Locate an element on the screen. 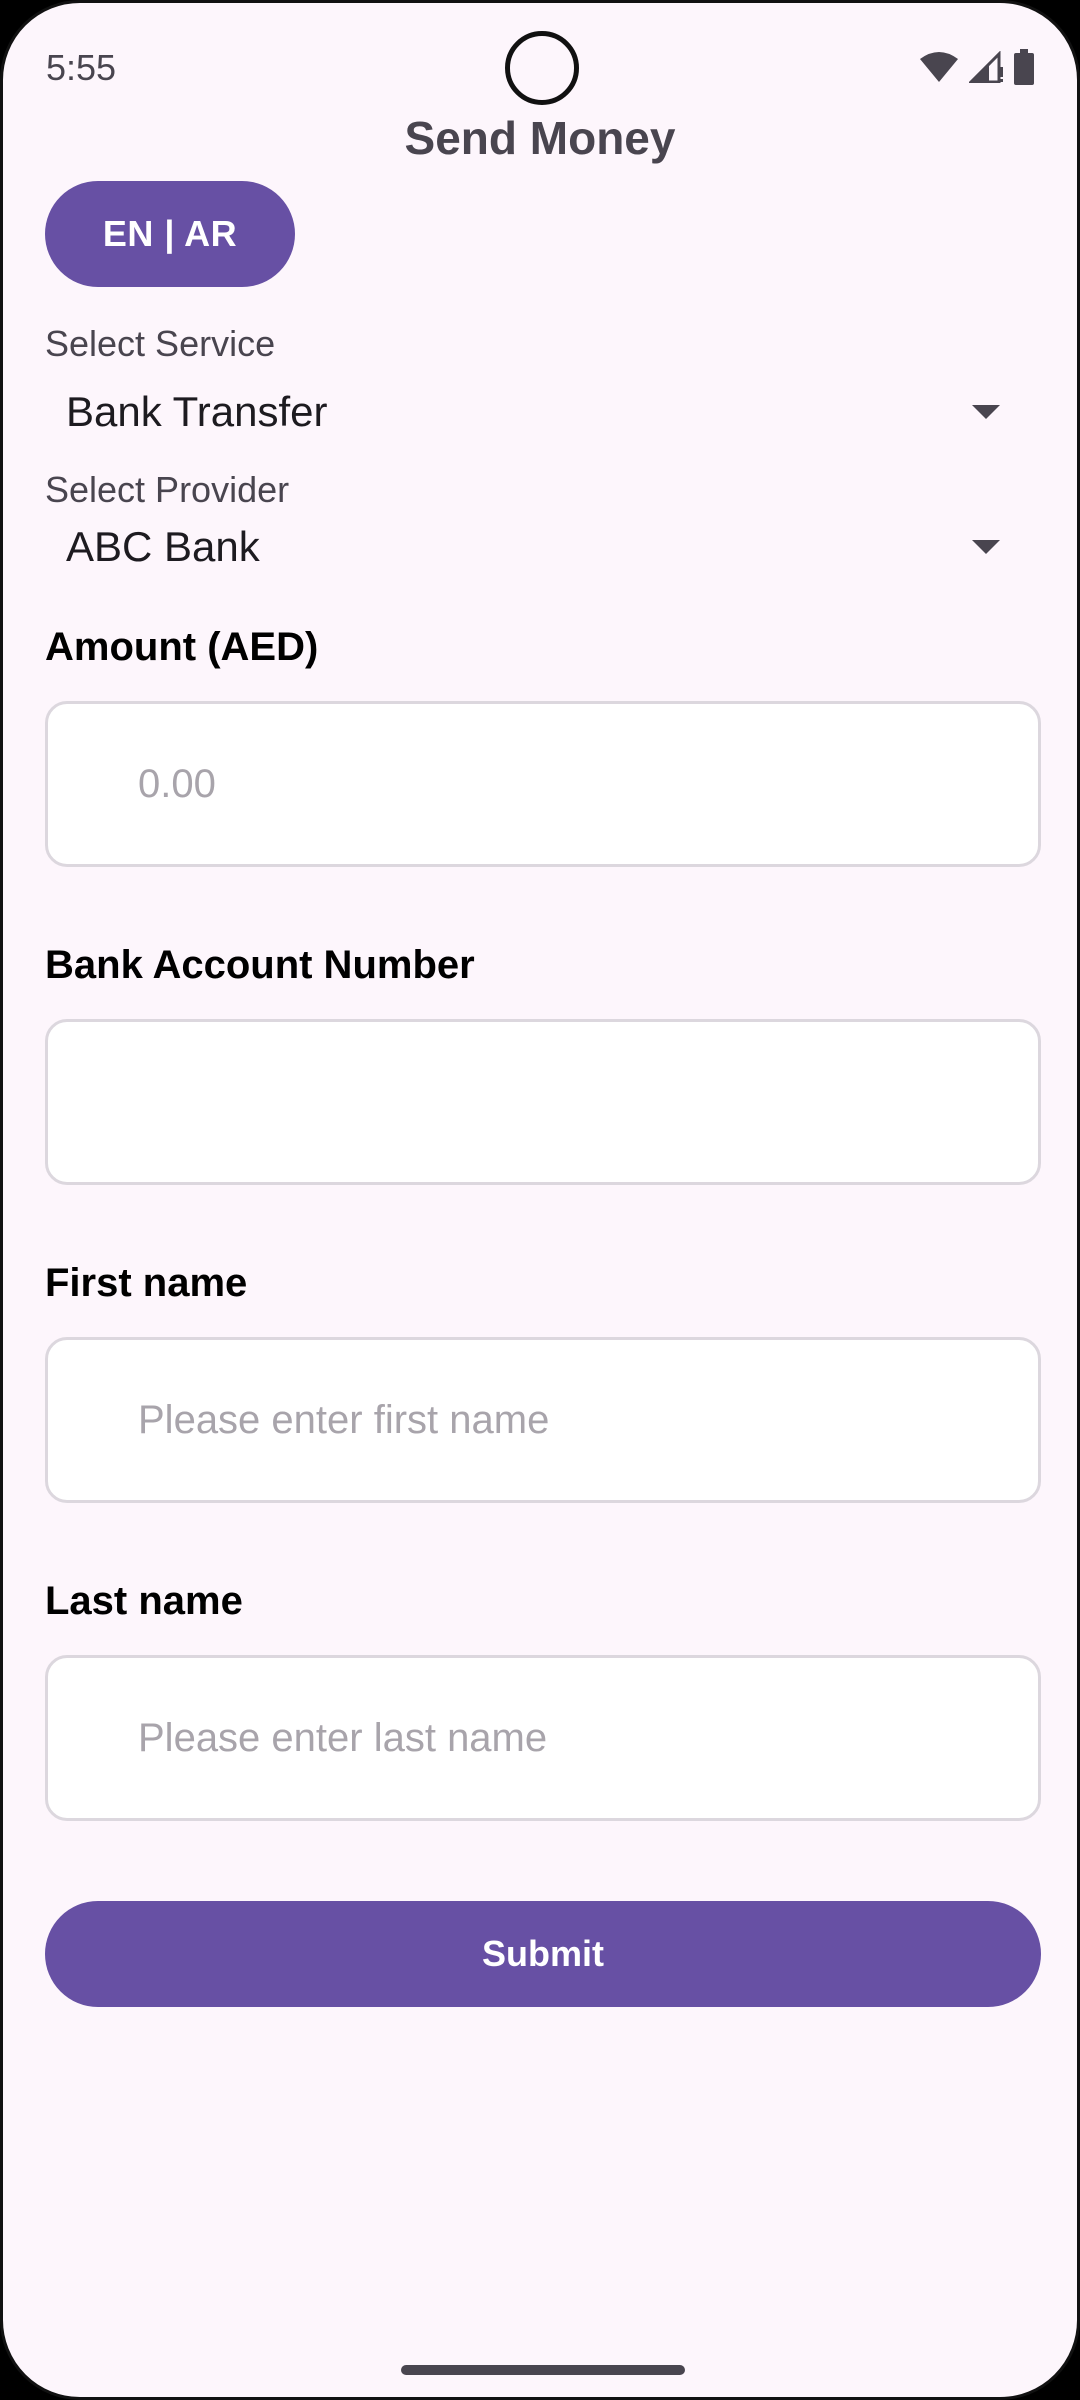 The image size is (1080, 2400). provider-selected-value: ABC Bank is located at coordinates (163, 546).